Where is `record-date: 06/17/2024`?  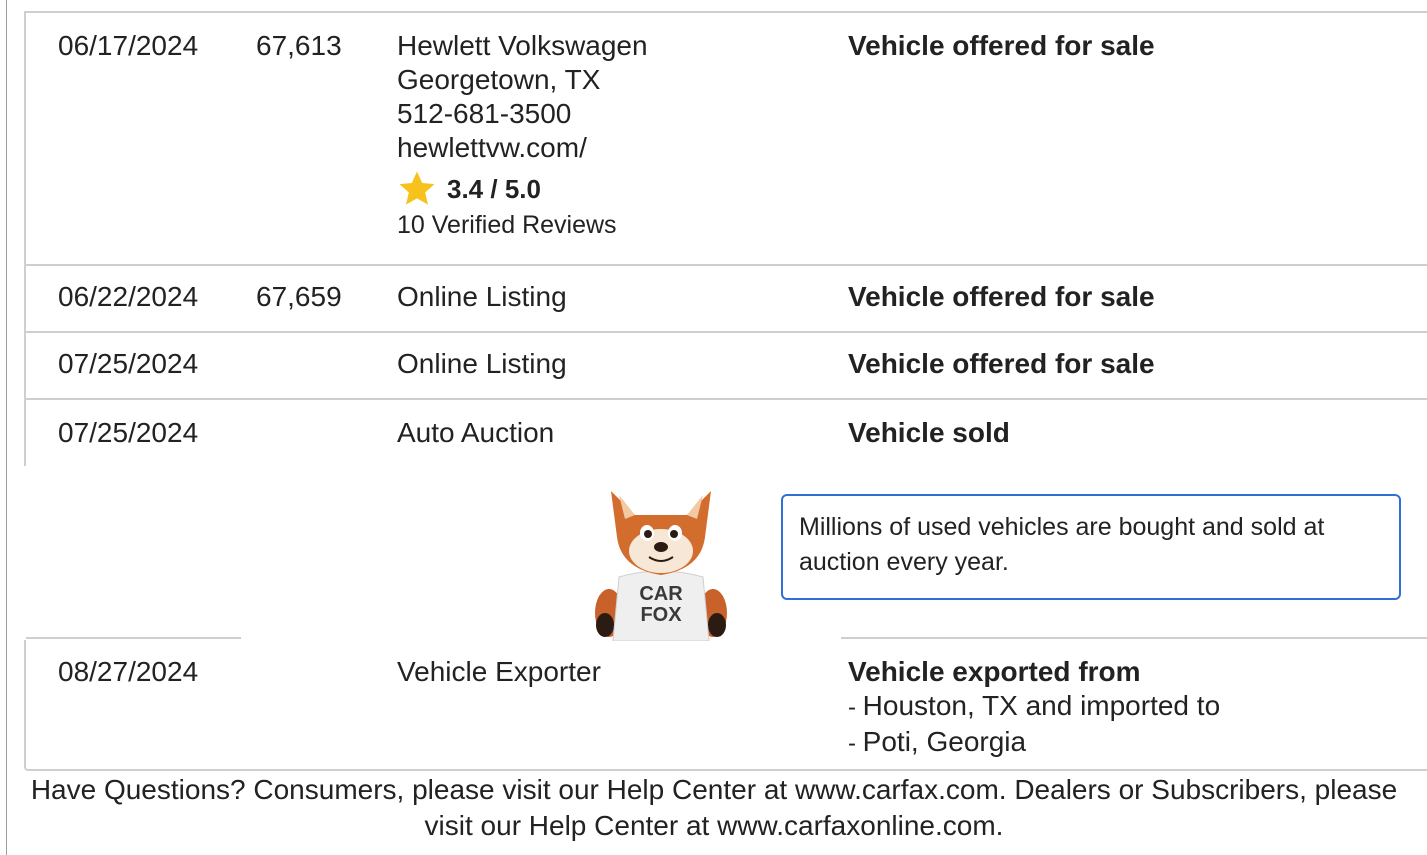 record-date: 06/17/2024 is located at coordinates (128, 45).